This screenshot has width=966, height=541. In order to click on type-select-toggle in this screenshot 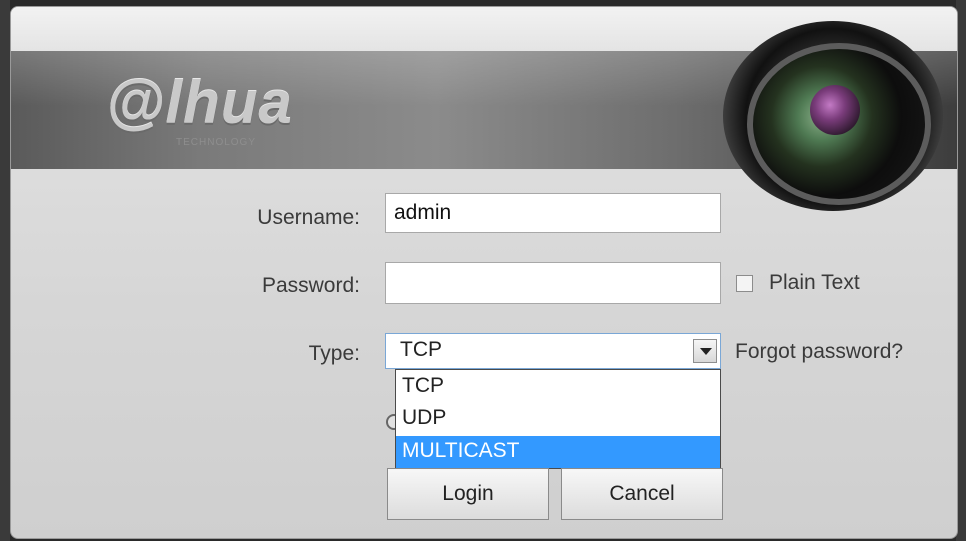, I will do `click(705, 351)`.